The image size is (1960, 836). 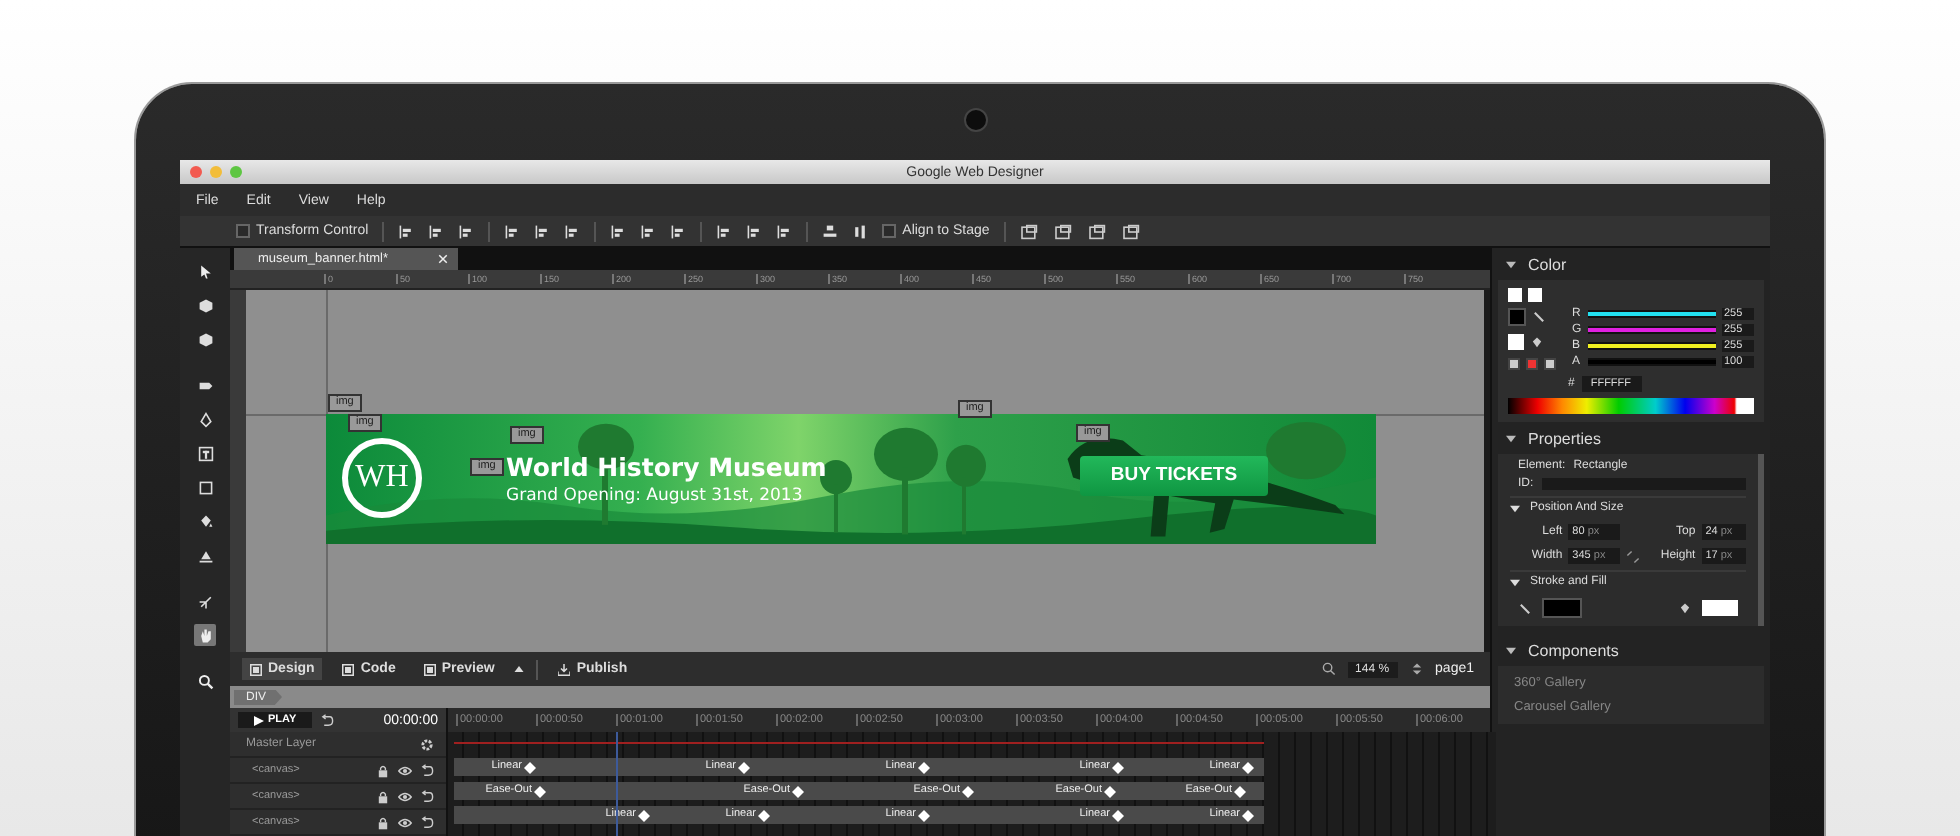 What do you see at coordinates (427, 744) in the screenshot?
I see `settings-icon` at bounding box center [427, 744].